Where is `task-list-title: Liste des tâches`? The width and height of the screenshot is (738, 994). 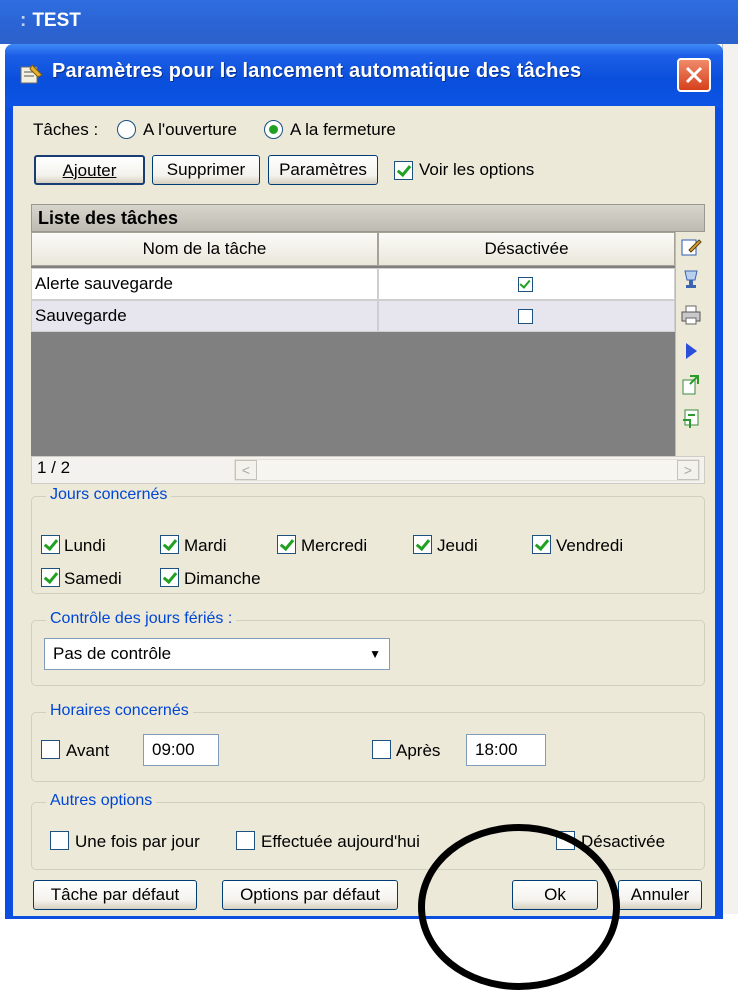
task-list-title: Liste des tâches is located at coordinates (368, 218).